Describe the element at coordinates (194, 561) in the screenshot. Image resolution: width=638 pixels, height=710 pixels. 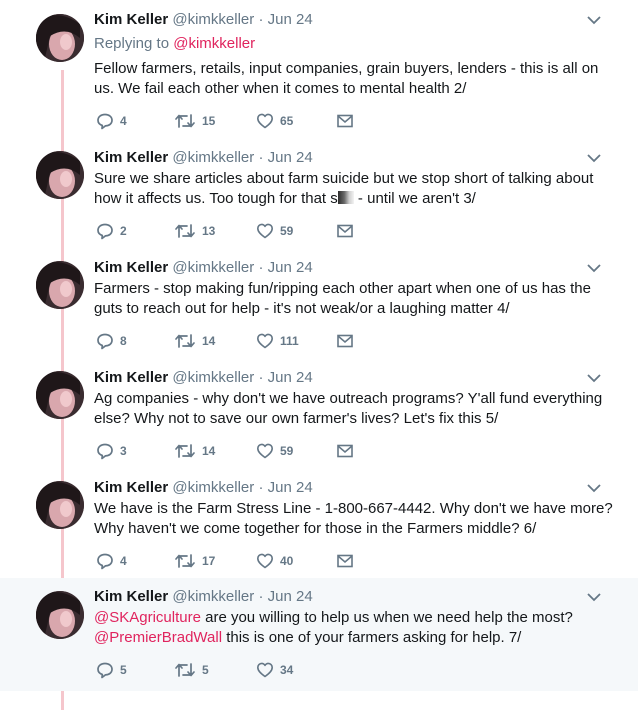
I see `retweet-button: 17` at that location.